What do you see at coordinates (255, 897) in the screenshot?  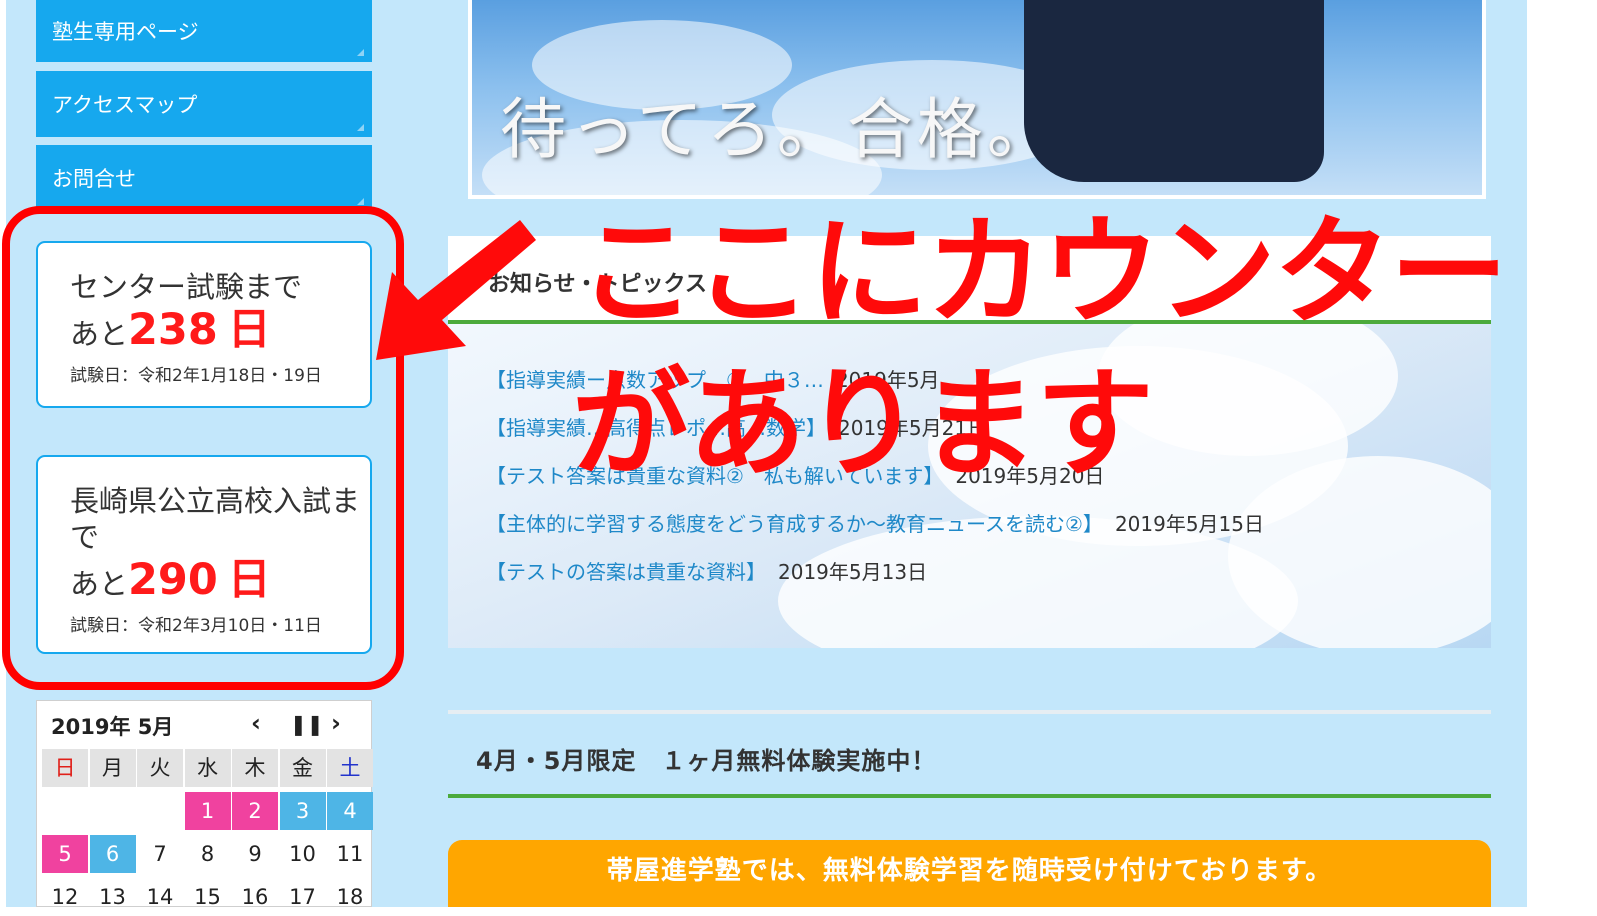 I see `calendar-day: 16` at bounding box center [255, 897].